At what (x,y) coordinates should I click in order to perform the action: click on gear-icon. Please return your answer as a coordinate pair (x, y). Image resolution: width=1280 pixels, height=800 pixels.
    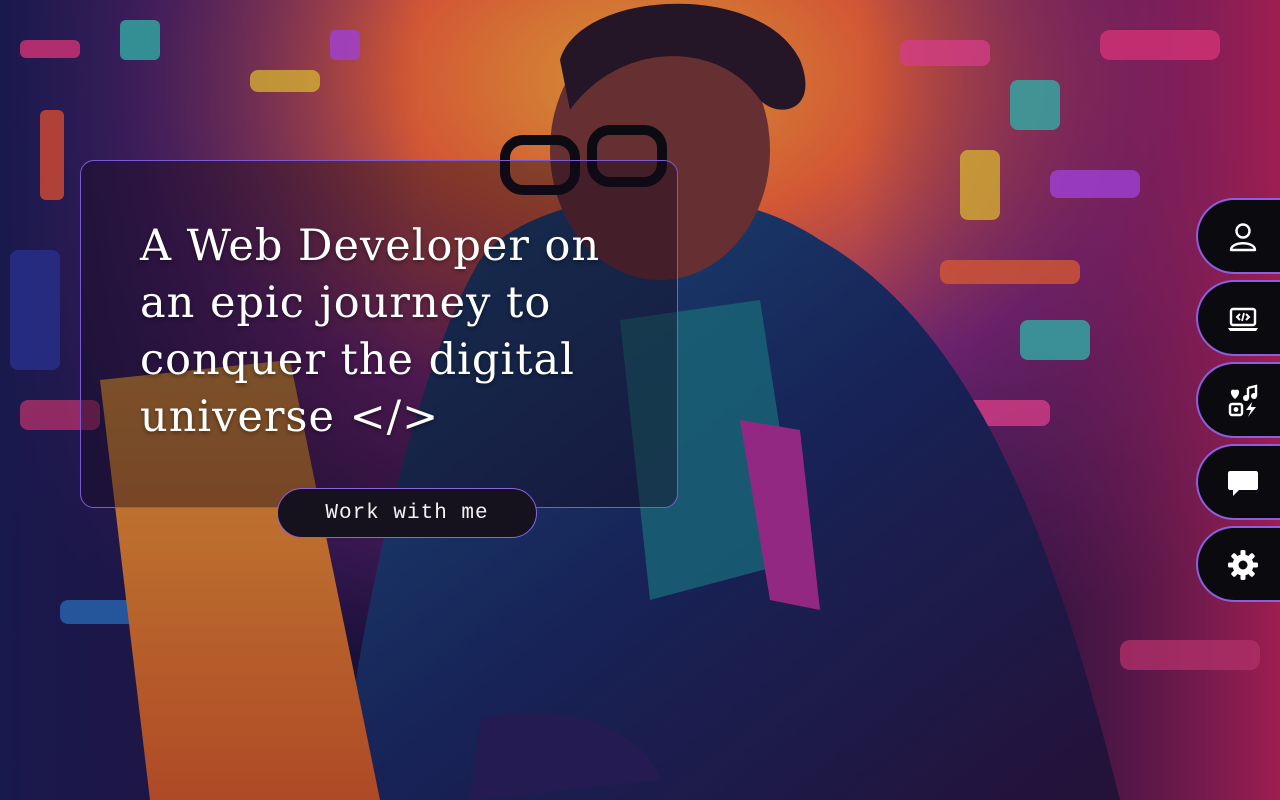
    Looking at the image, I should click on (1243, 565).